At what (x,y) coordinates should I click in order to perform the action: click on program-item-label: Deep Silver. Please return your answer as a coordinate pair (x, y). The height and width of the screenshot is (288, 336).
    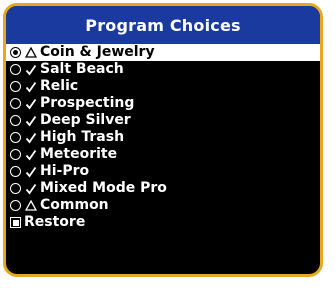
    Looking at the image, I should click on (85, 120).